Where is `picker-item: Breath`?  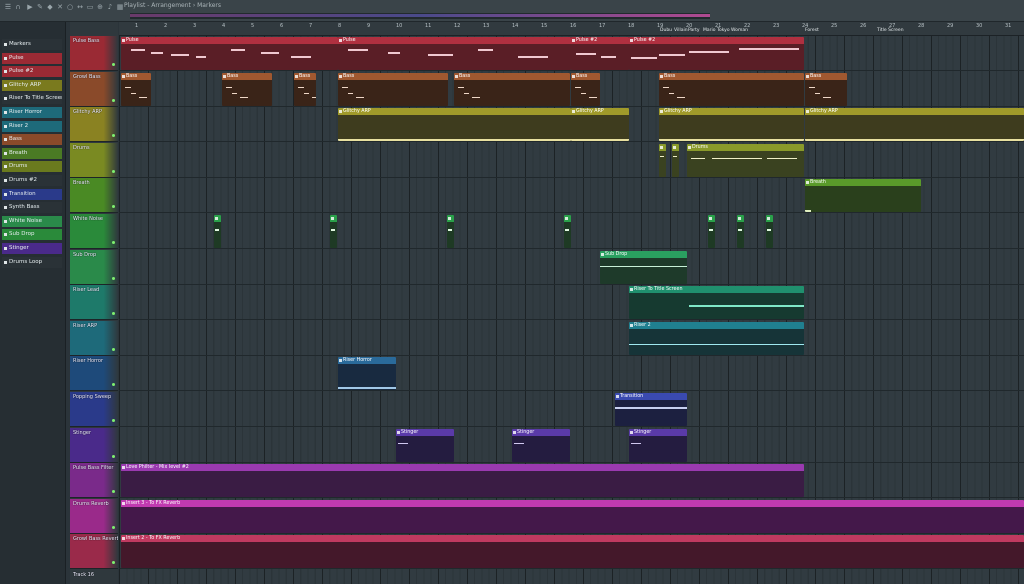 picker-item: Breath is located at coordinates (32, 153).